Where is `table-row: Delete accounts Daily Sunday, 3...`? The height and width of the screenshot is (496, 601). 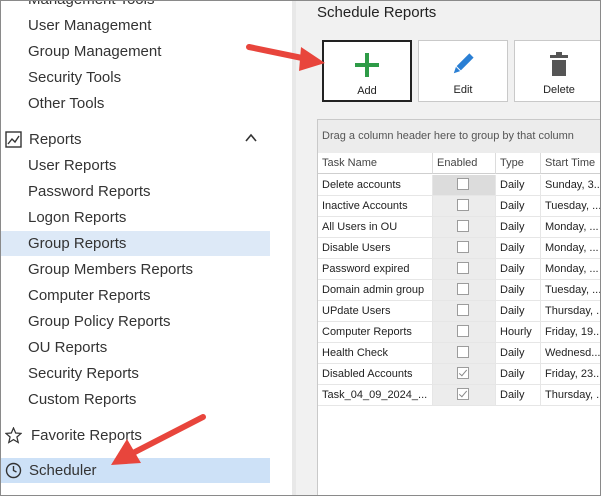 table-row: Delete accounts Daily Sunday, 3... is located at coordinates (459, 185).